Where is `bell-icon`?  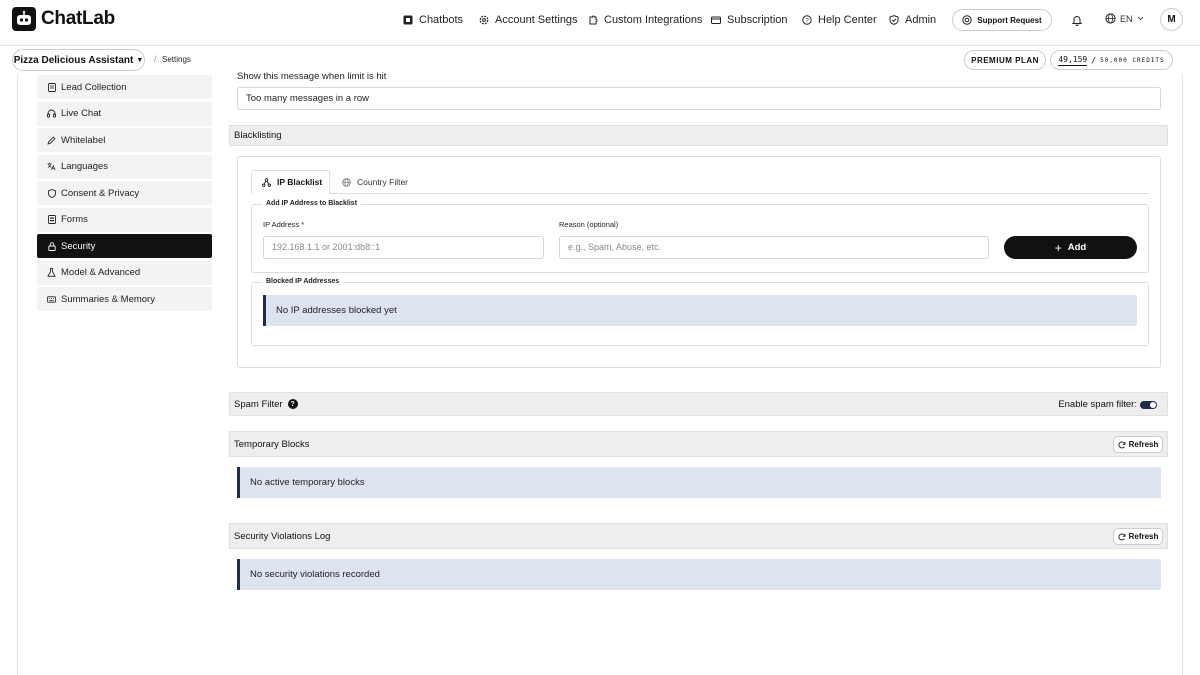 bell-icon is located at coordinates (1077, 20).